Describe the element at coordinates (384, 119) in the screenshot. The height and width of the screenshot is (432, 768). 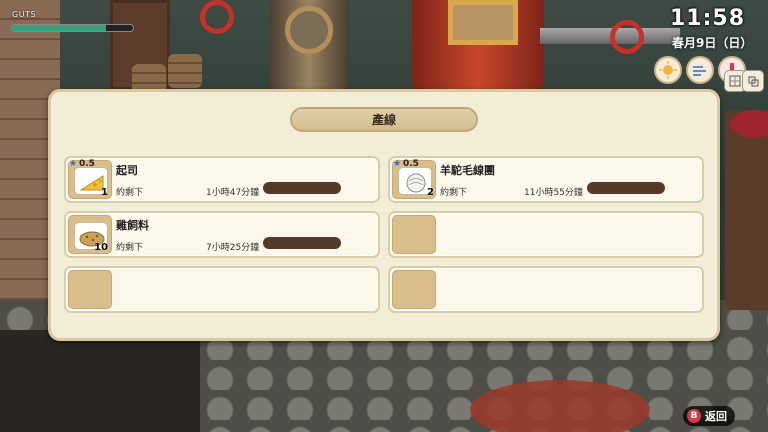
I see `panel-title: 產線` at that location.